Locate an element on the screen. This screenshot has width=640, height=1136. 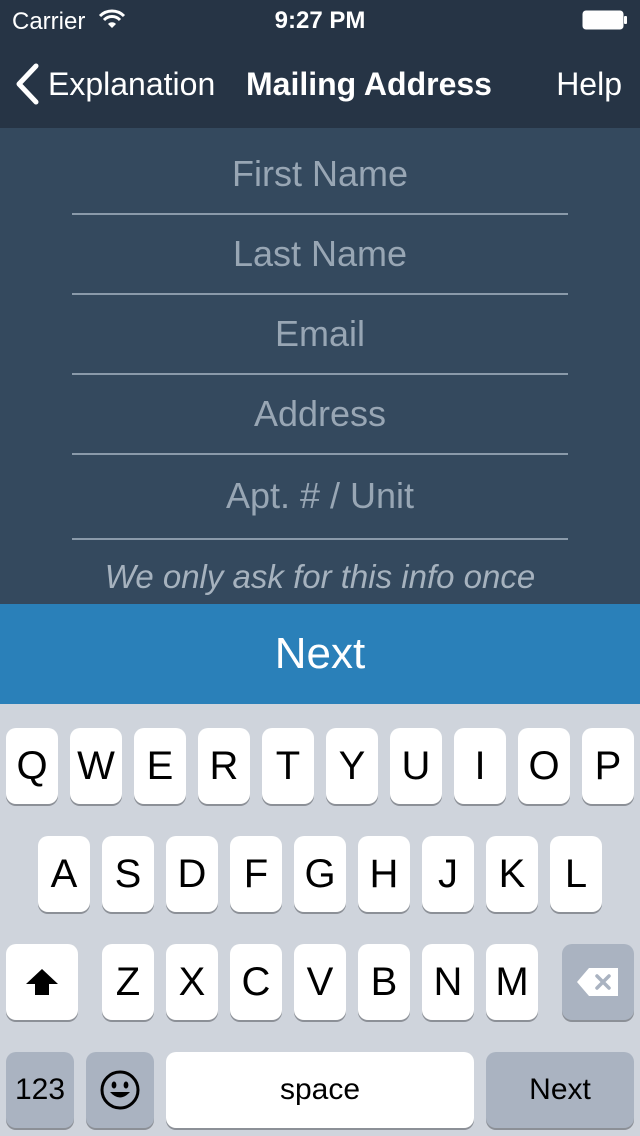
key-b: B is located at coordinates (384, 982).